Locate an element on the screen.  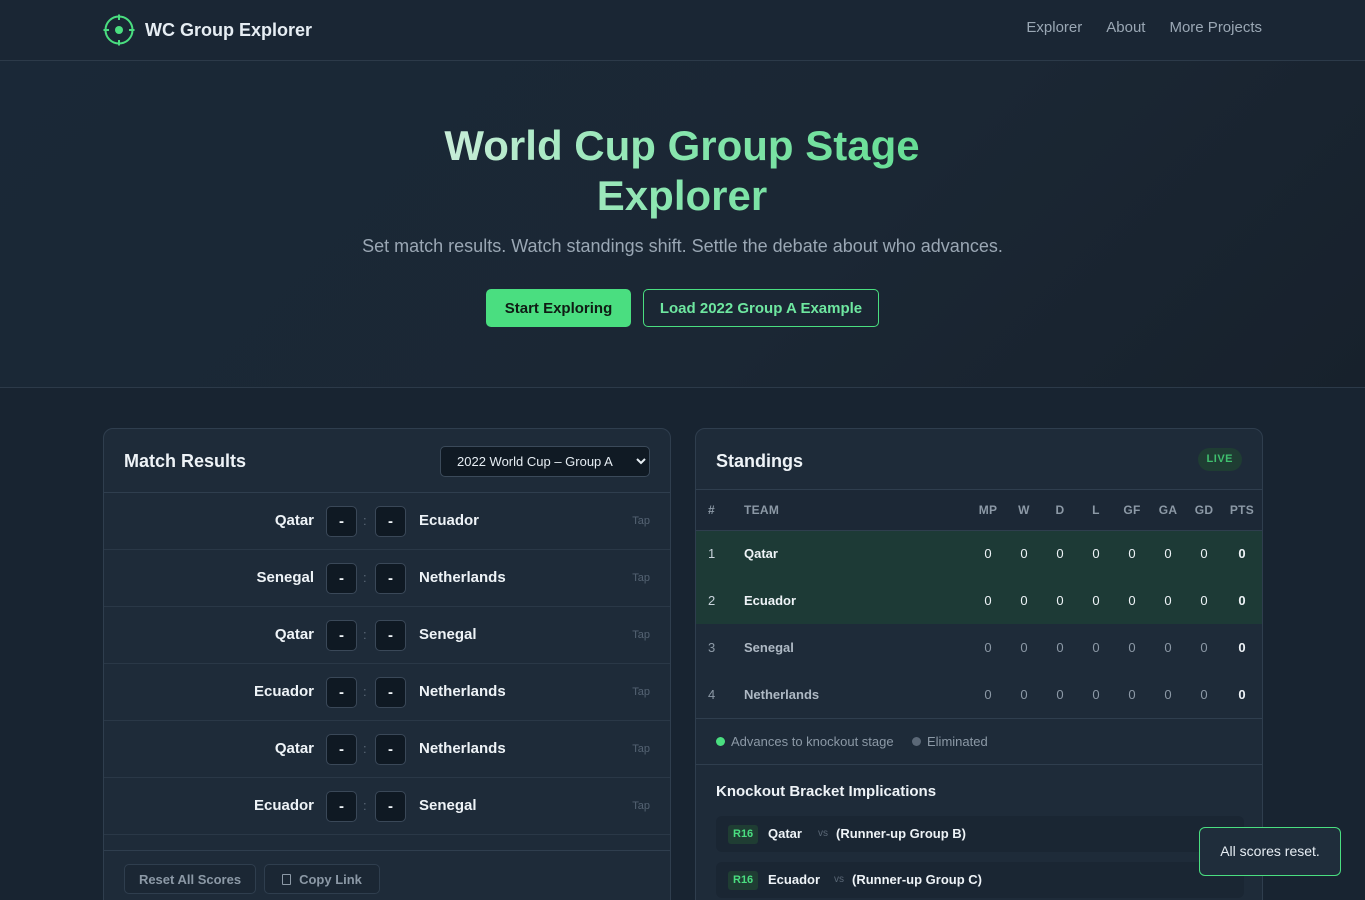
standing-gd: 0 is located at coordinates (1204, 600).